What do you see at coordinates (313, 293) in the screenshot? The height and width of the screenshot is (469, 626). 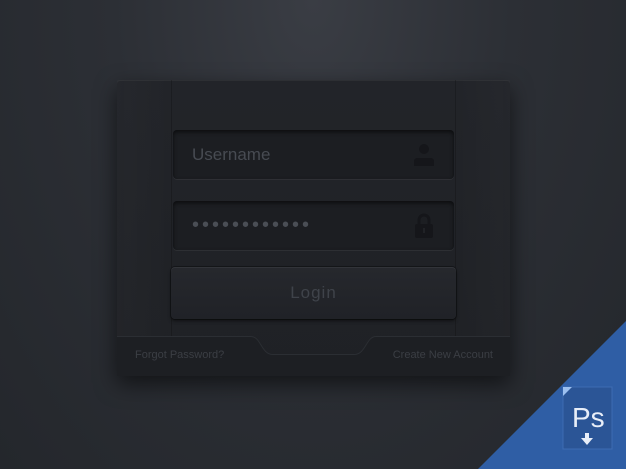 I see `login-button: Login` at bounding box center [313, 293].